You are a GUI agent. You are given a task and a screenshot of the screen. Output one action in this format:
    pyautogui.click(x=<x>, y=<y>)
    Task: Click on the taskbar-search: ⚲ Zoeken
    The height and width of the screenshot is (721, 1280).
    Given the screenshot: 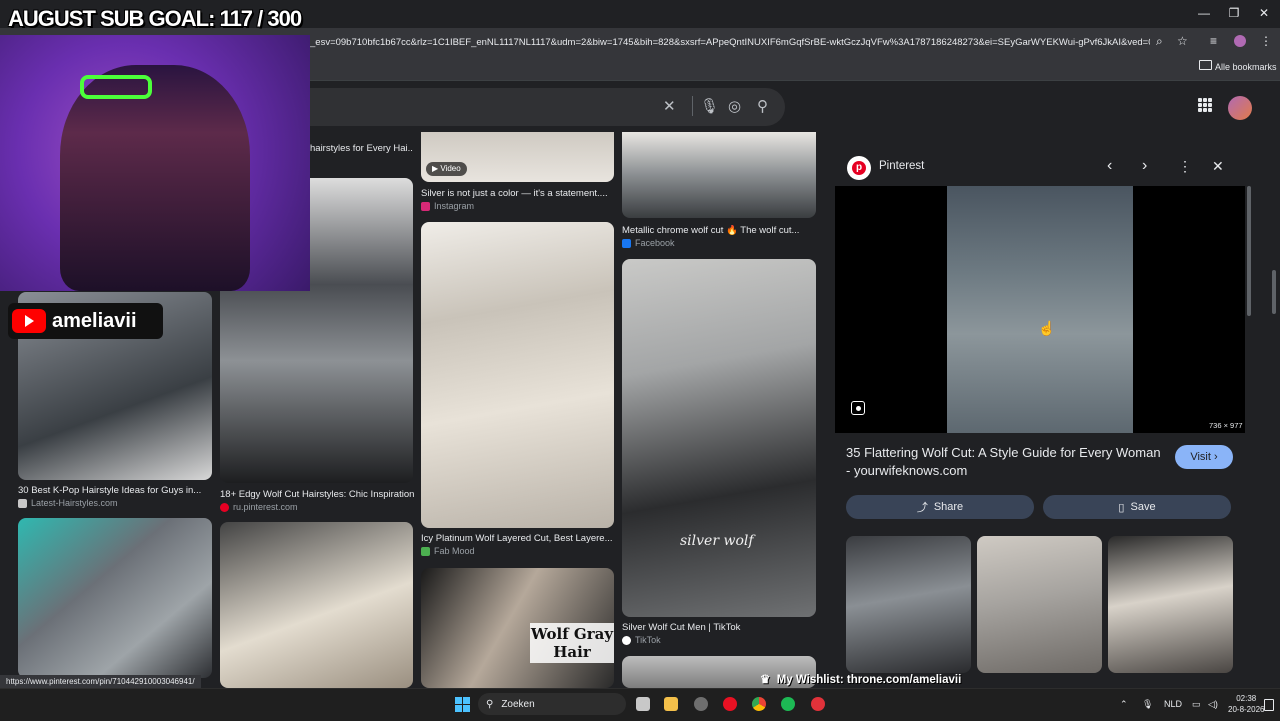 What is the action you would take?
    pyautogui.click(x=552, y=704)
    